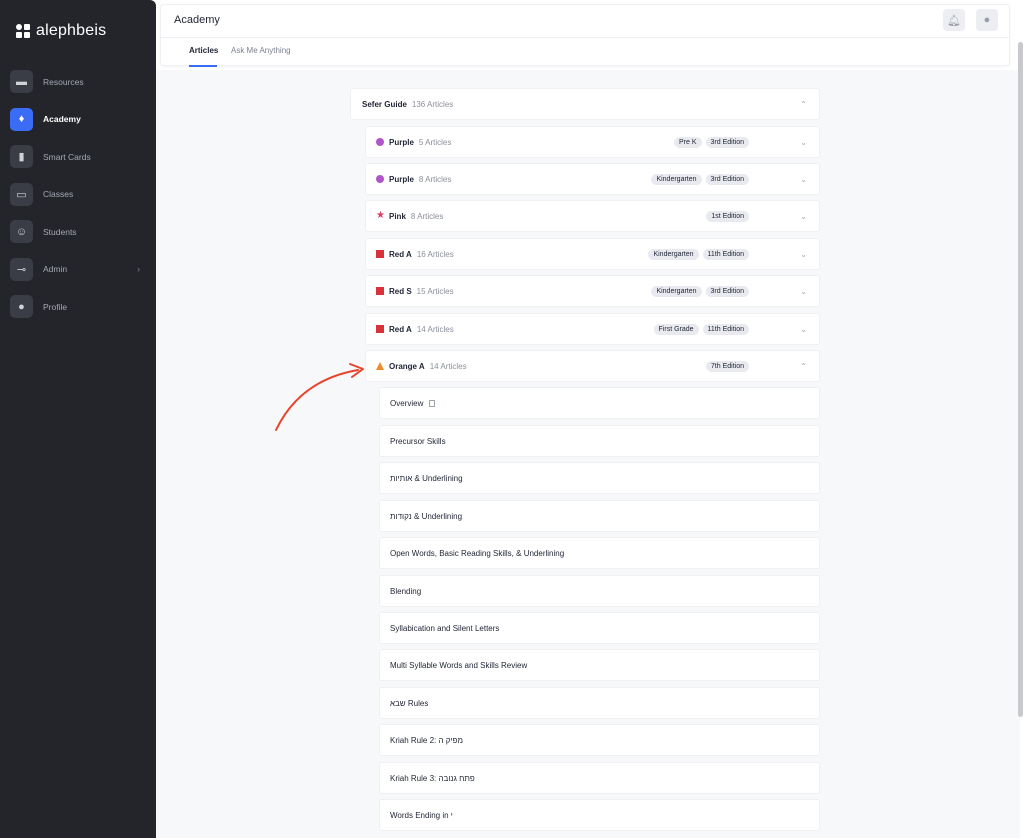 This screenshot has height=838, width=1024. What do you see at coordinates (432, 104) in the screenshot?
I see `guide-count: 136 Articles` at bounding box center [432, 104].